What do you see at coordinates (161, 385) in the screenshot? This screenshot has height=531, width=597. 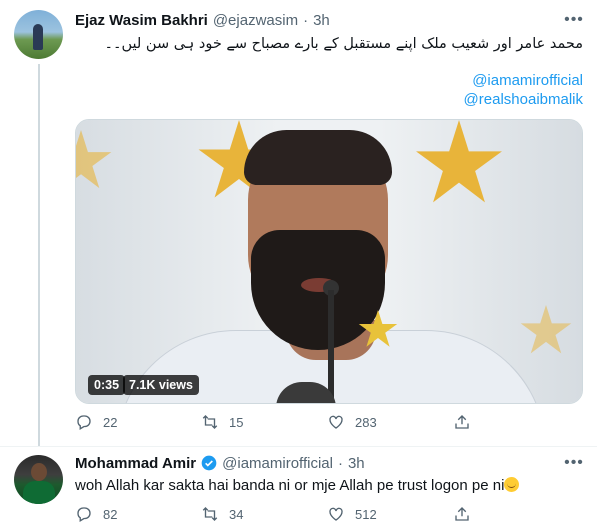 I see `video-views: 7.1K views` at bounding box center [161, 385].